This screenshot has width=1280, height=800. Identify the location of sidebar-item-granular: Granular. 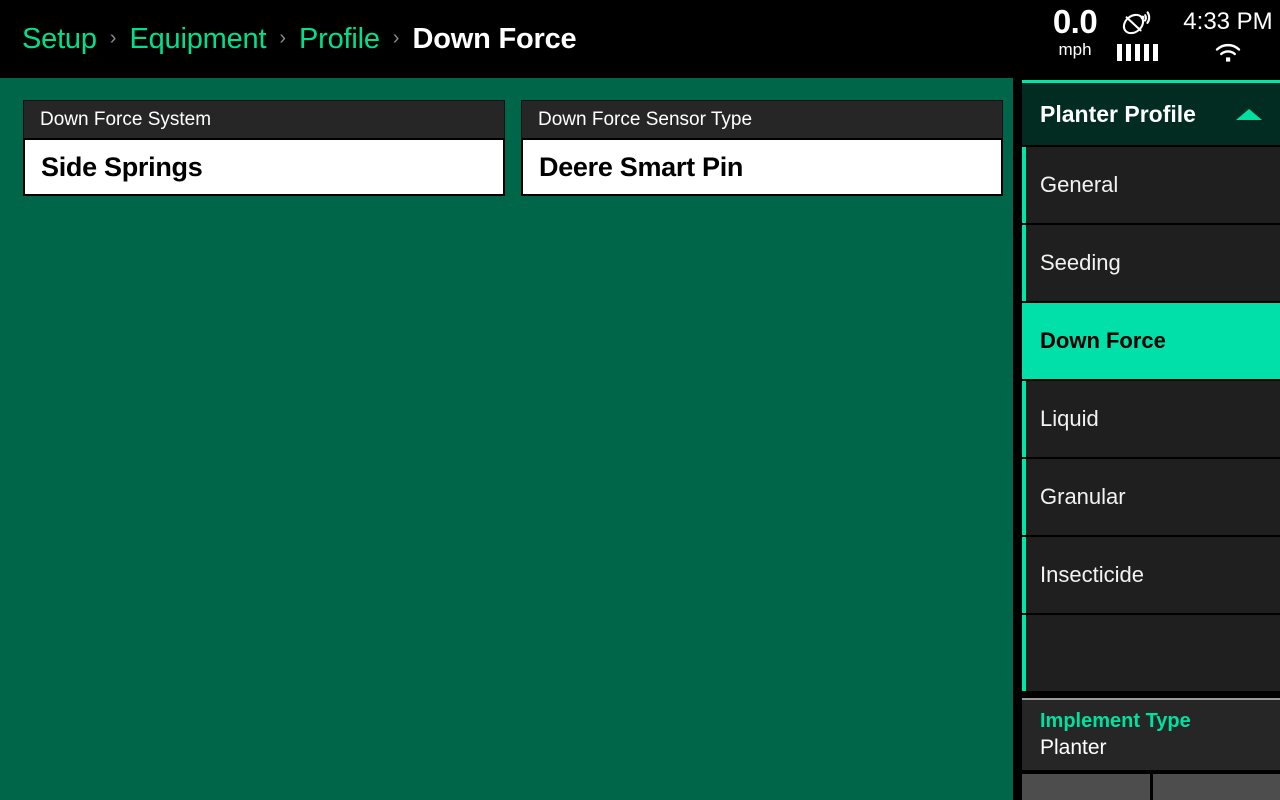
(1151, 497).